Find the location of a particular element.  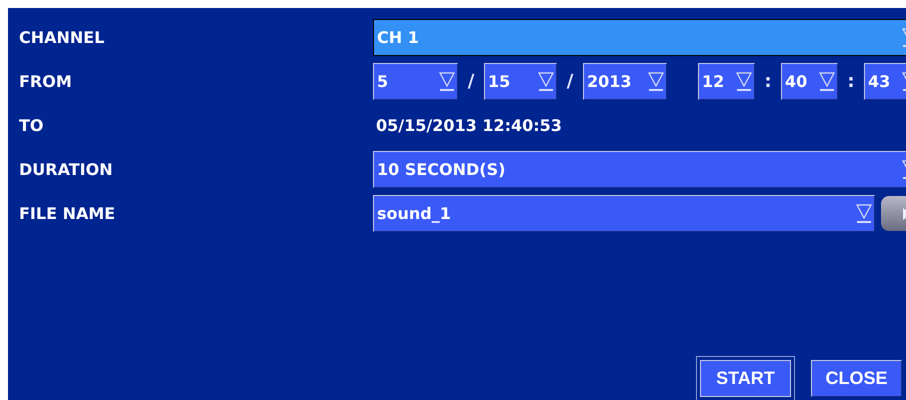

field-label: CHANNEL is located at coordinates (62, 37).